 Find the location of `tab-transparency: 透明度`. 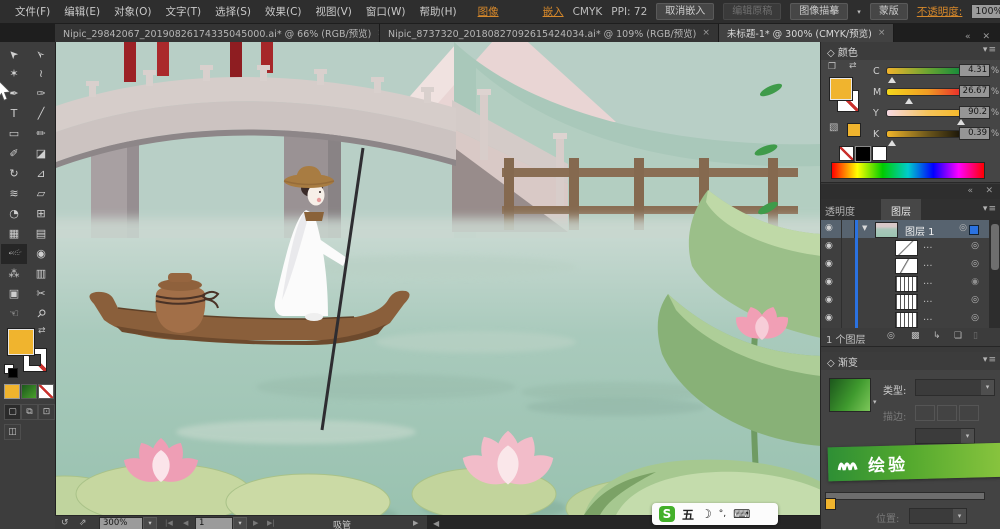

tab-transparency: 透明度 is located at coordinates (840, 210).